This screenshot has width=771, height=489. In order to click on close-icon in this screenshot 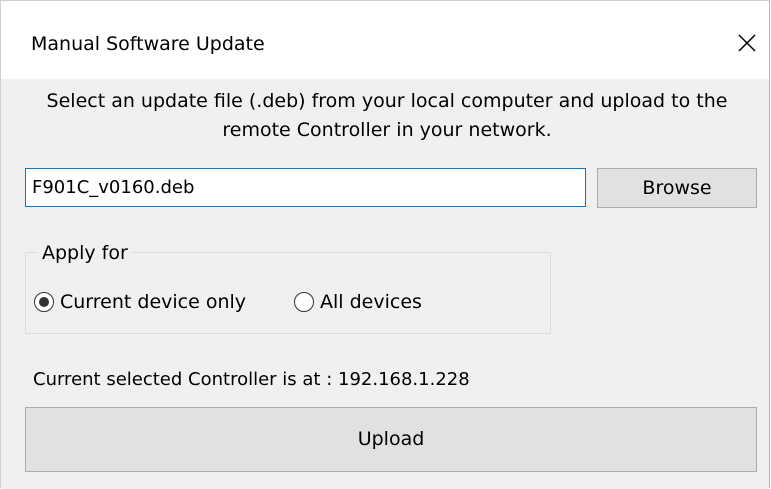, I will do `click(747, 43)`.